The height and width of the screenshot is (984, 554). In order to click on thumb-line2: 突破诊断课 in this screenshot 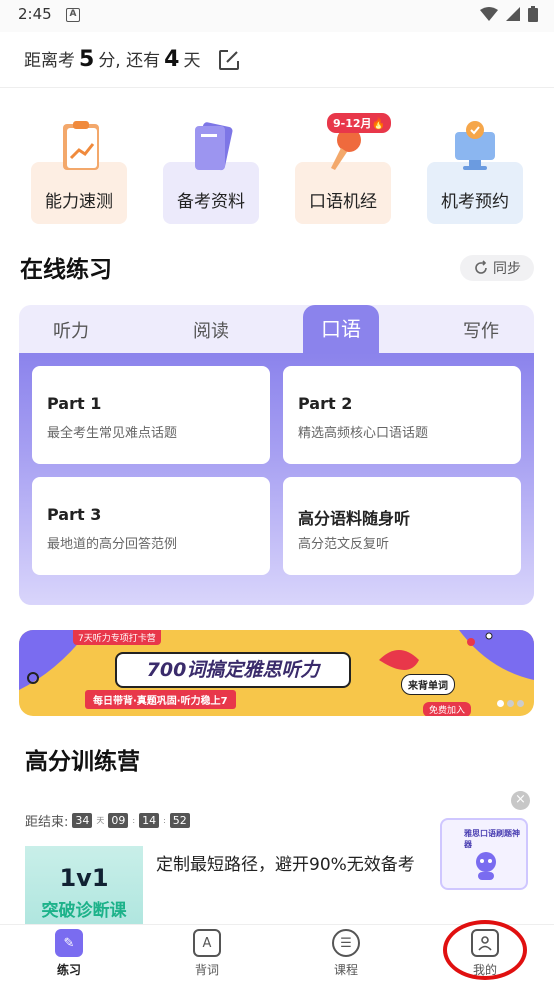, I will do `click(84, 911)`.